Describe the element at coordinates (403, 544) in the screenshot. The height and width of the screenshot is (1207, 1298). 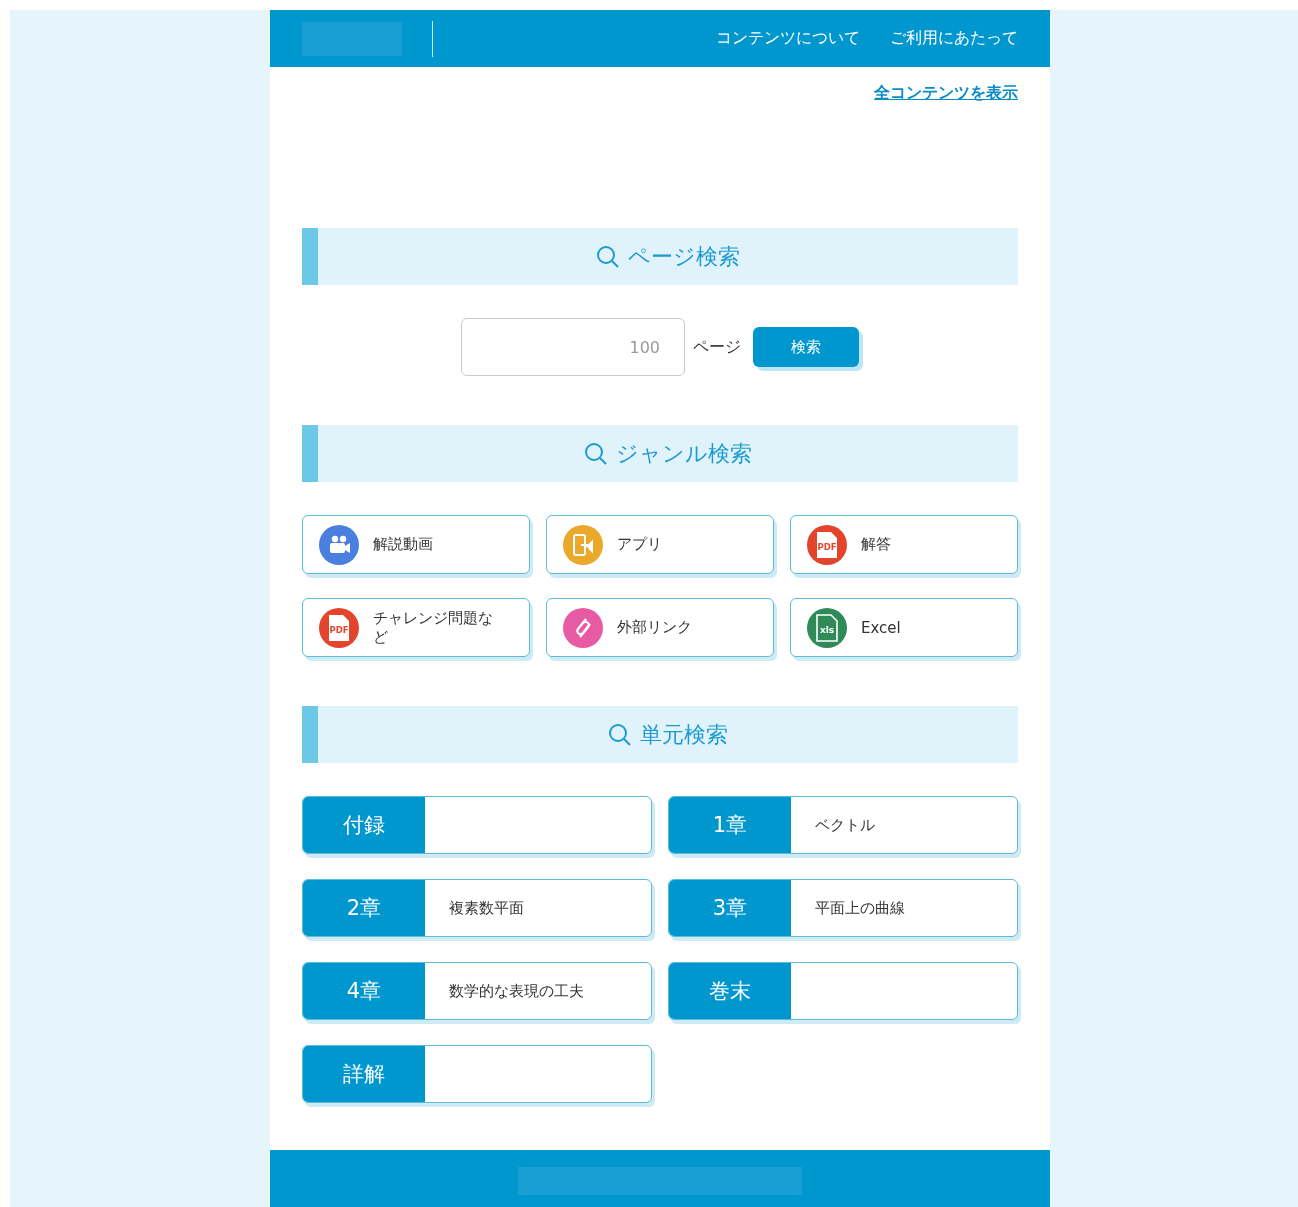
I see `genre-label: 解説動画` at that location.